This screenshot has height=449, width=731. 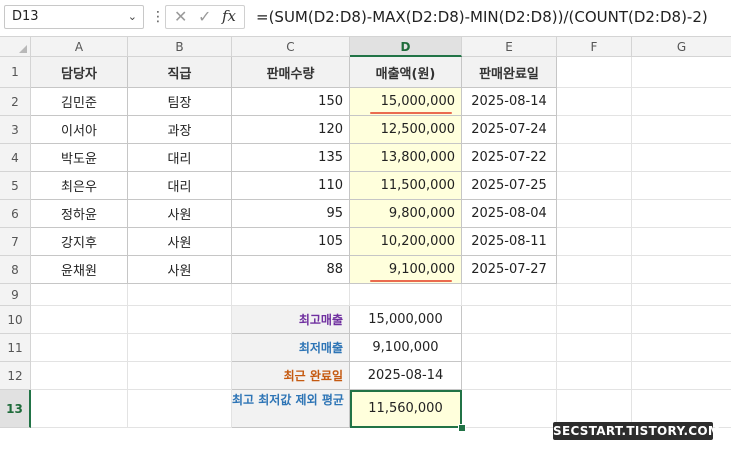 I want to click on more-options-icon: ⋮, so click(x=158, y=17).